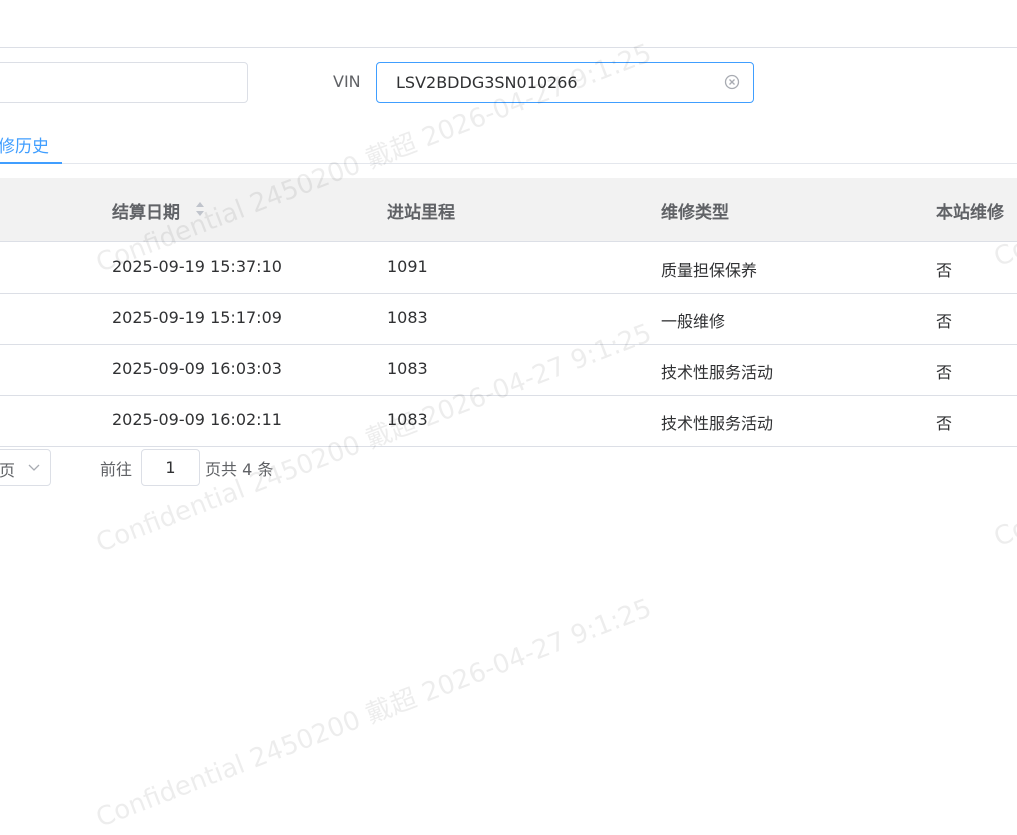 The width and height of the screenshot is (1017, 835). I want to click on total-count-label: 页共 4 条, so click(239, 469).